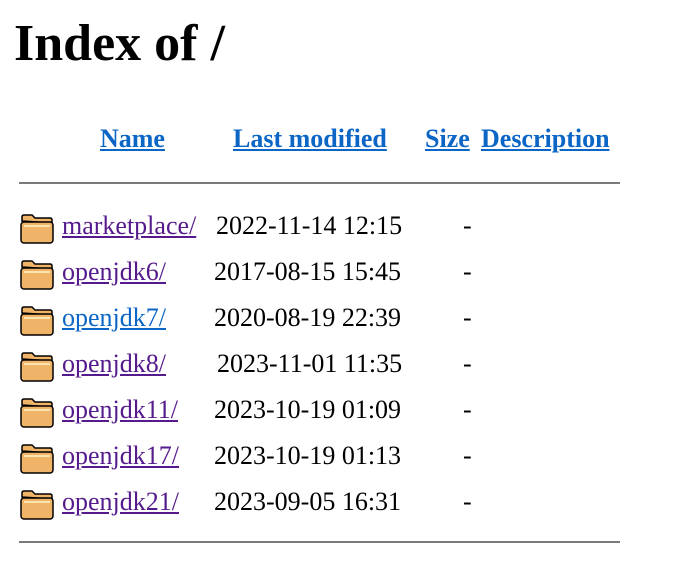 This screenshot has width=690, height=570. I want to click on footer-divider, so click(319, 542).